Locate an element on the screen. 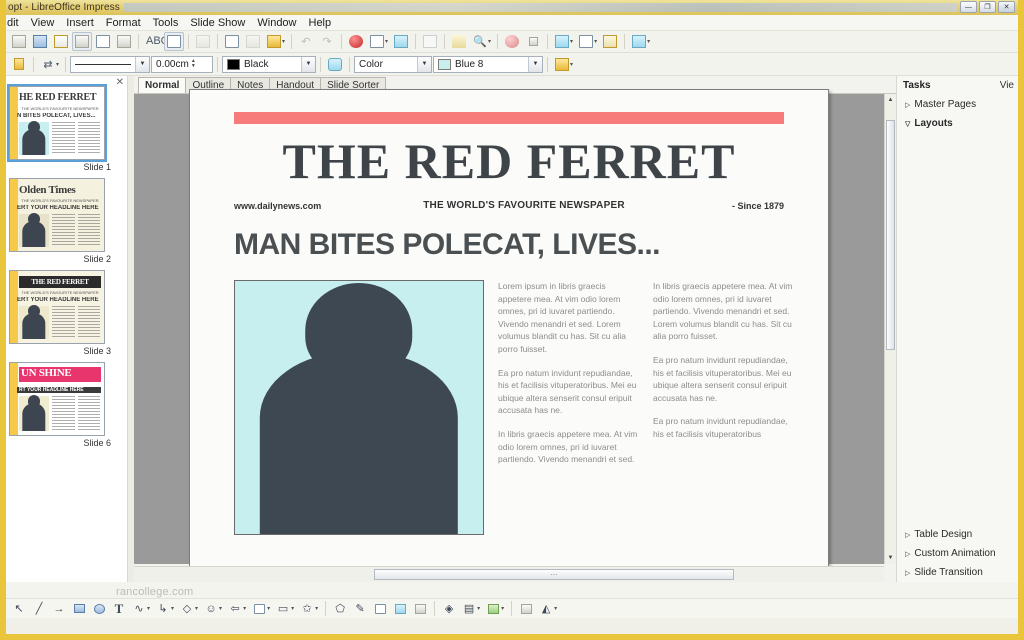 The height and width of the screenshot is (640, 1024). spelling-icon: ABC is located at coordinates (156, 41).